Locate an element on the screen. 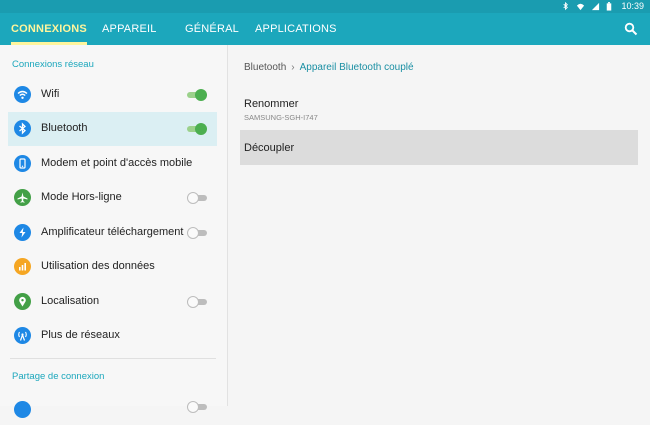  sidebar-item-label: Plus de réseaux is located at coordinates (80, 335).